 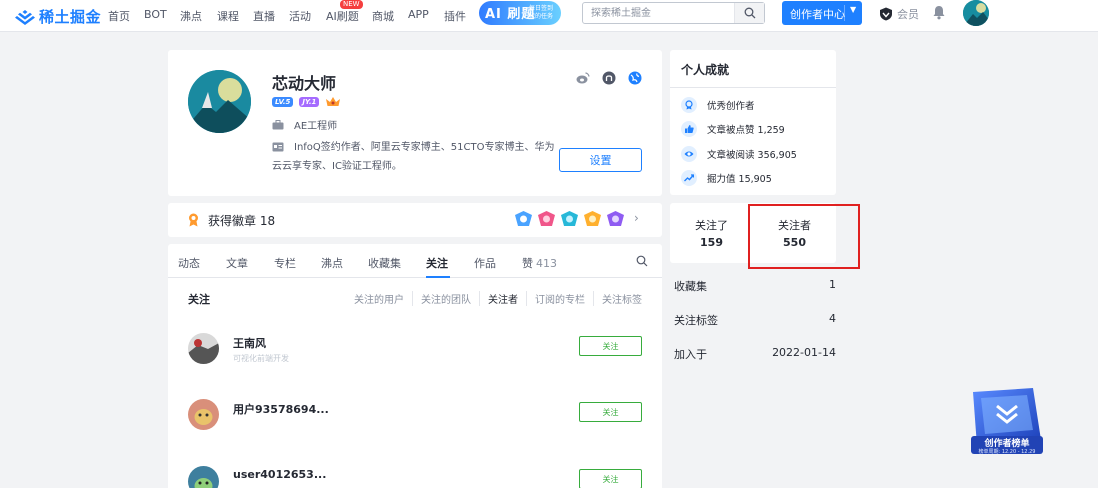 I want to click on meta-label: 关注标签, so click(x=696, y=320).